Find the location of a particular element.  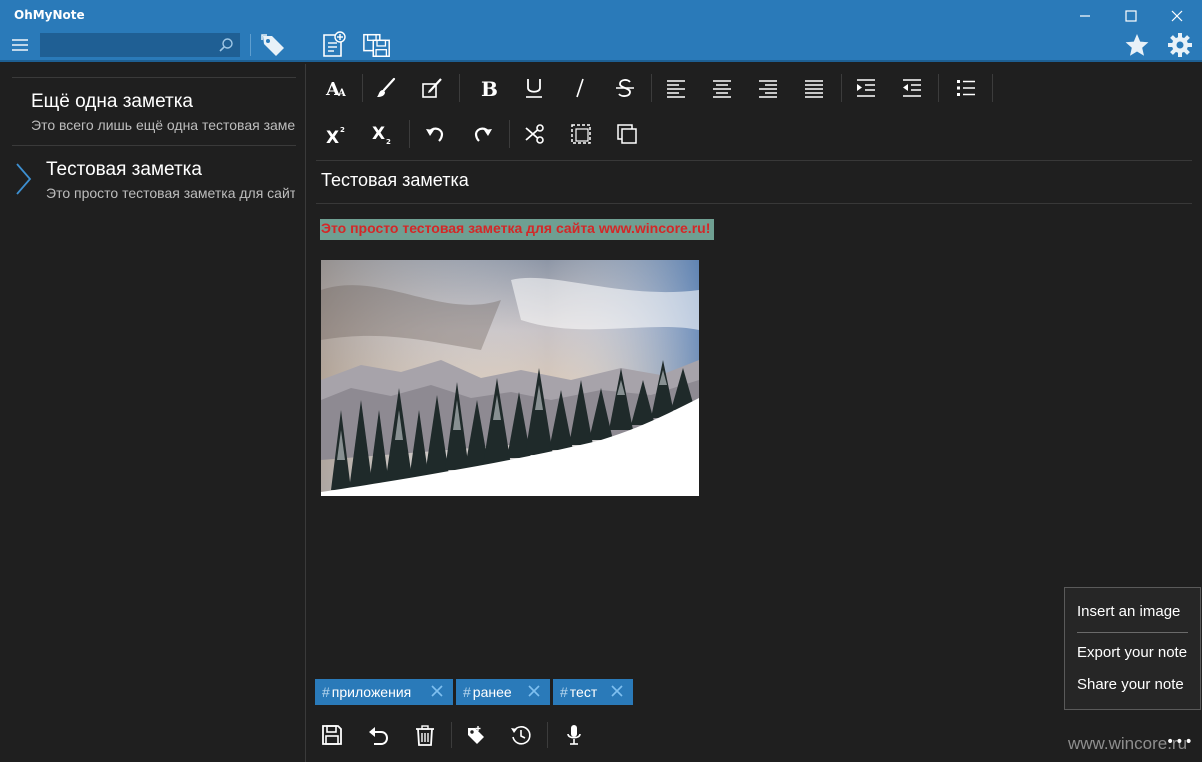

tag-chip: # приложения is located at coordinates (384, 692).